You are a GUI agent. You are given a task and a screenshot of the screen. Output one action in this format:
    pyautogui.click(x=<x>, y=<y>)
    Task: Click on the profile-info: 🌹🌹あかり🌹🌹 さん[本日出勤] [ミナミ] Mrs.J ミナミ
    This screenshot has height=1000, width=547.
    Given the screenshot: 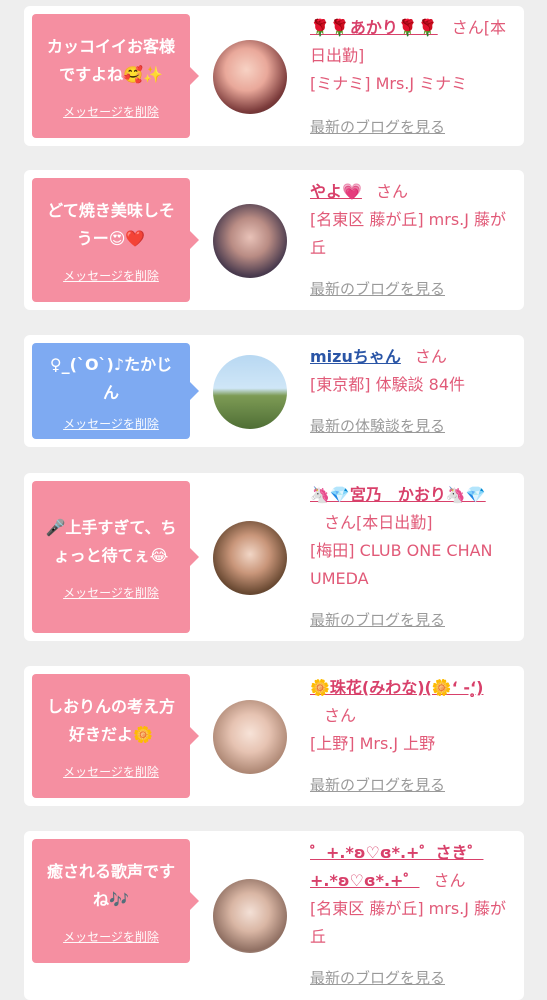 What is the action you would take?
    pyautogui.click(x=410, y=56)
    